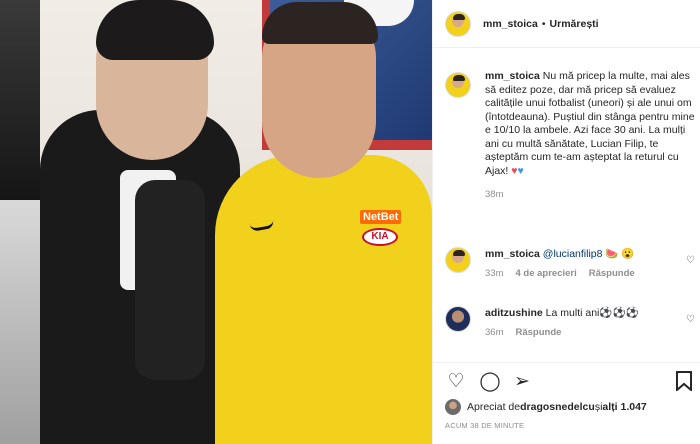 This screenshot has height=444, width=700. What do you see at coordinates (20, 222) in the screenshot?
I see `previous-post-strip` at bounding box center [20, 222].